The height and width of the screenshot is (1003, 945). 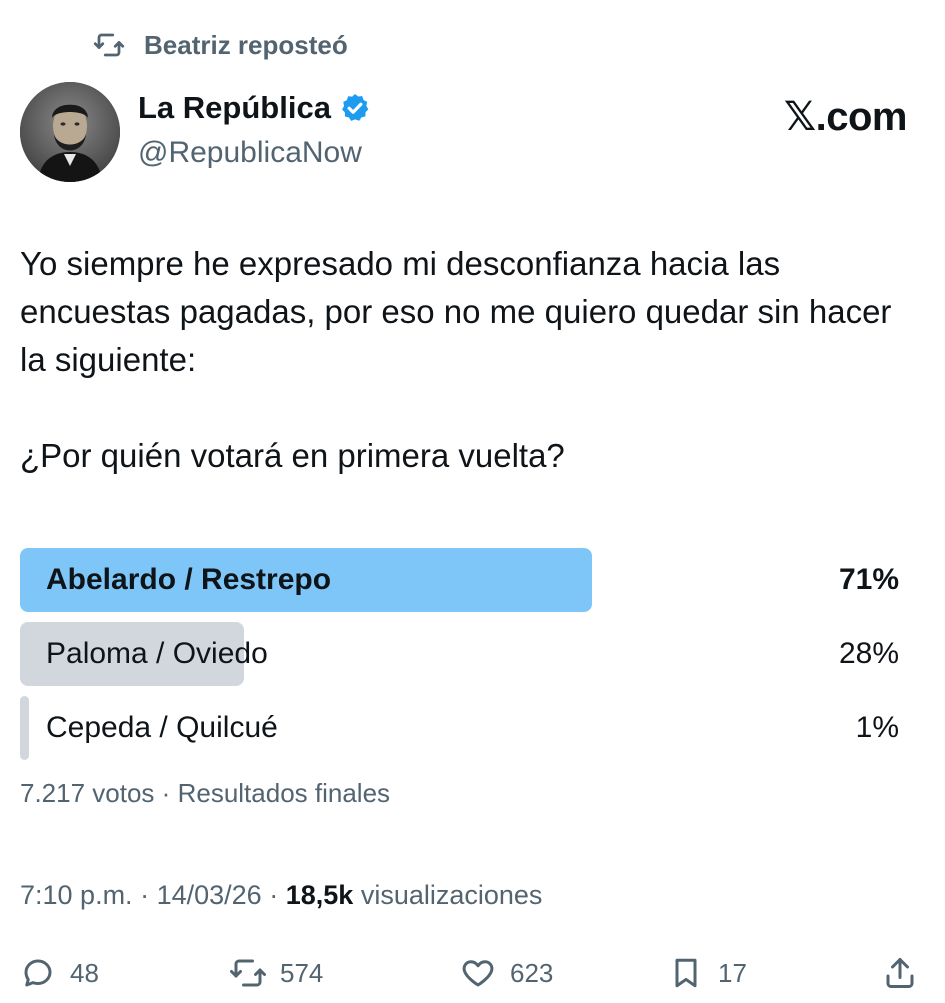 I want to click on reply-icon, so click(x=38, y=973).